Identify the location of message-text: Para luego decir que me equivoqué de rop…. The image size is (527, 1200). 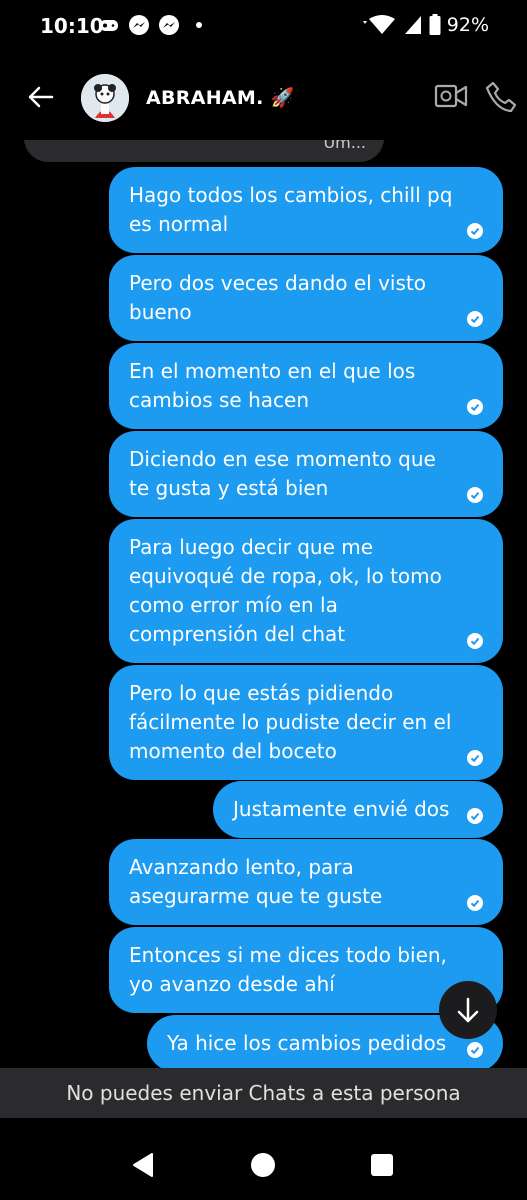
(285, 590).